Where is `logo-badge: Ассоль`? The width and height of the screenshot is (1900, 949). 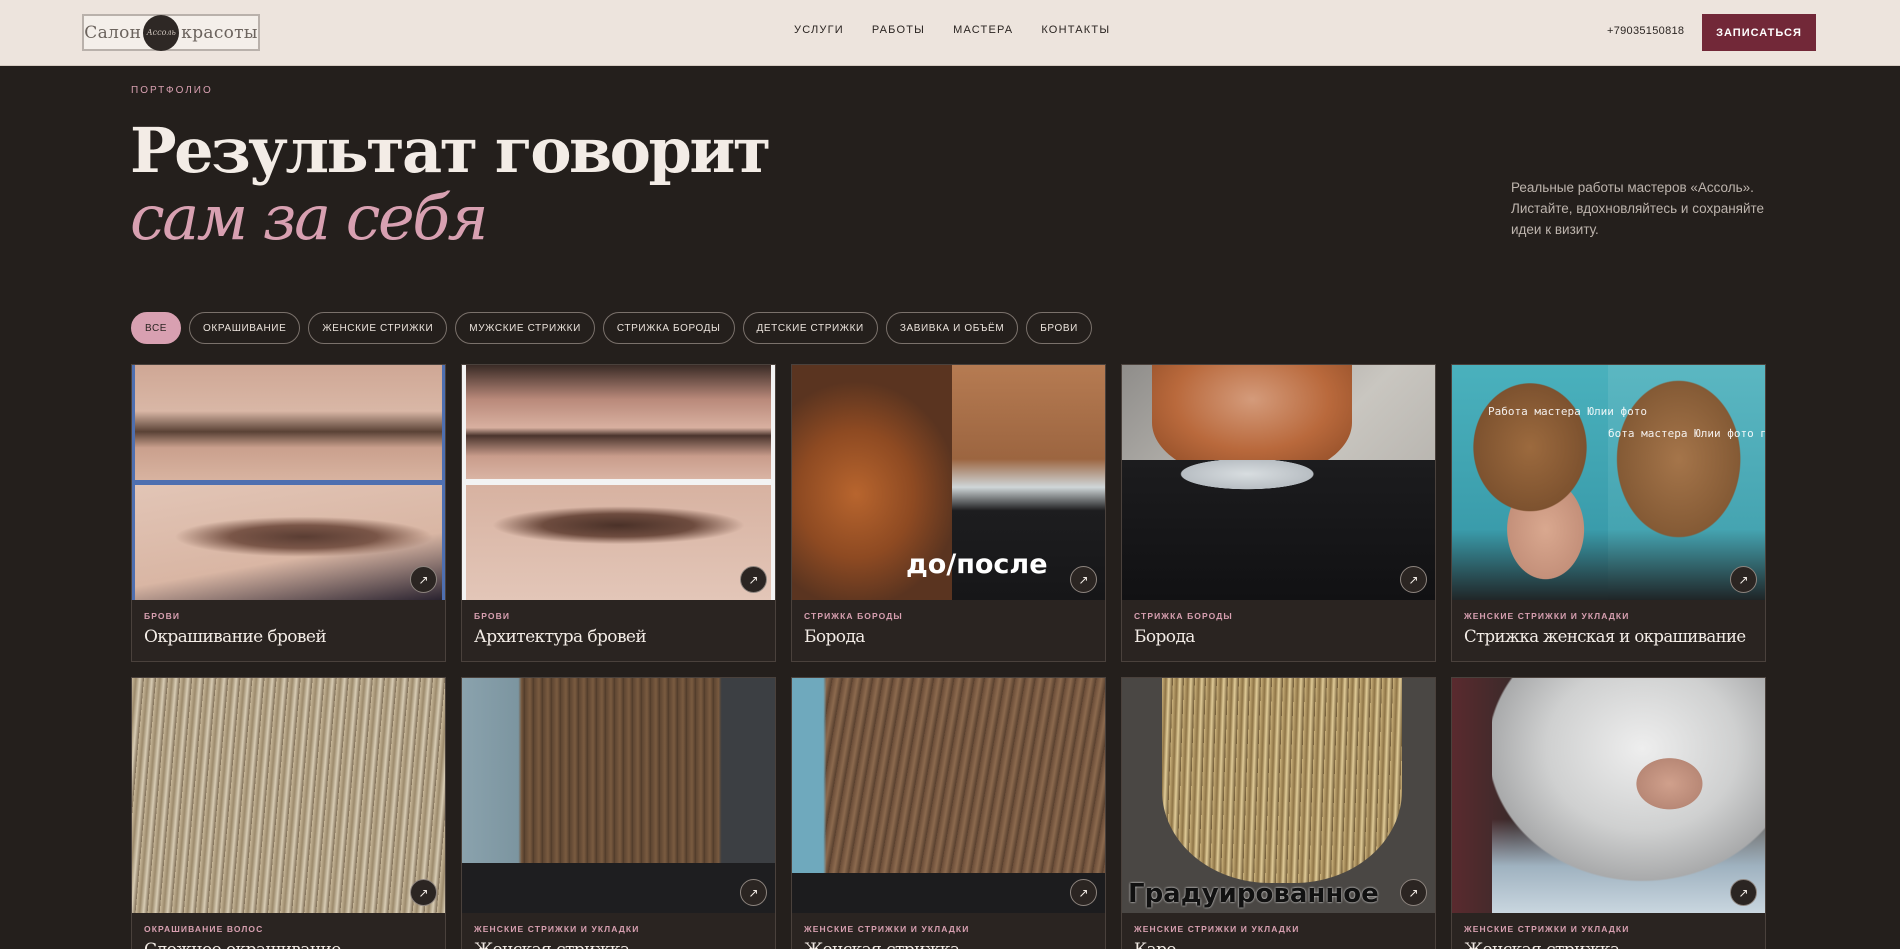
logo-badge: Ассоль is located at coordinates (161, 32).